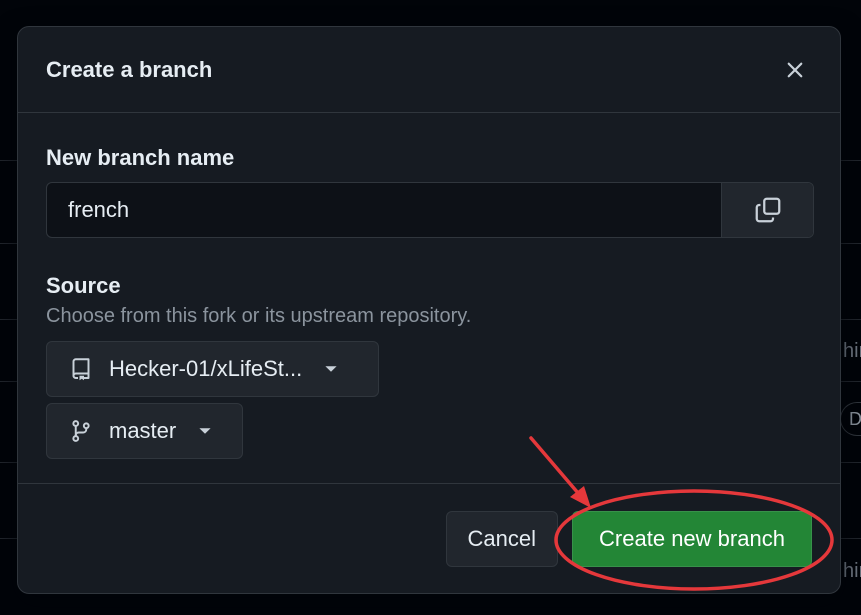 Image resolution: width=861 pixels, height=615 pixels. What do you see at coordinates (855, 419) in the screenshot?
I see `background-text-fragment: D` at bounding box center [855, 419].